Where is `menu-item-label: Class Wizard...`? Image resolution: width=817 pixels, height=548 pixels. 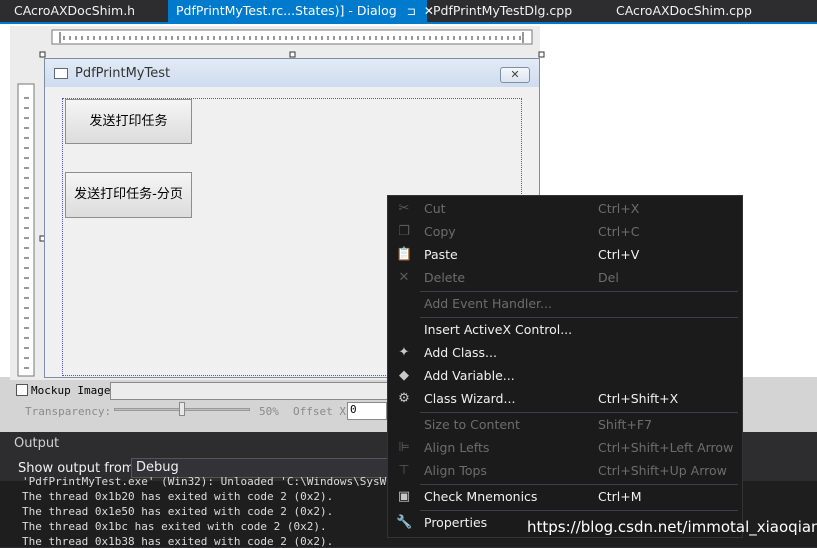
menu-item-label: Class Wizard... is located at coordinates (470, 398).